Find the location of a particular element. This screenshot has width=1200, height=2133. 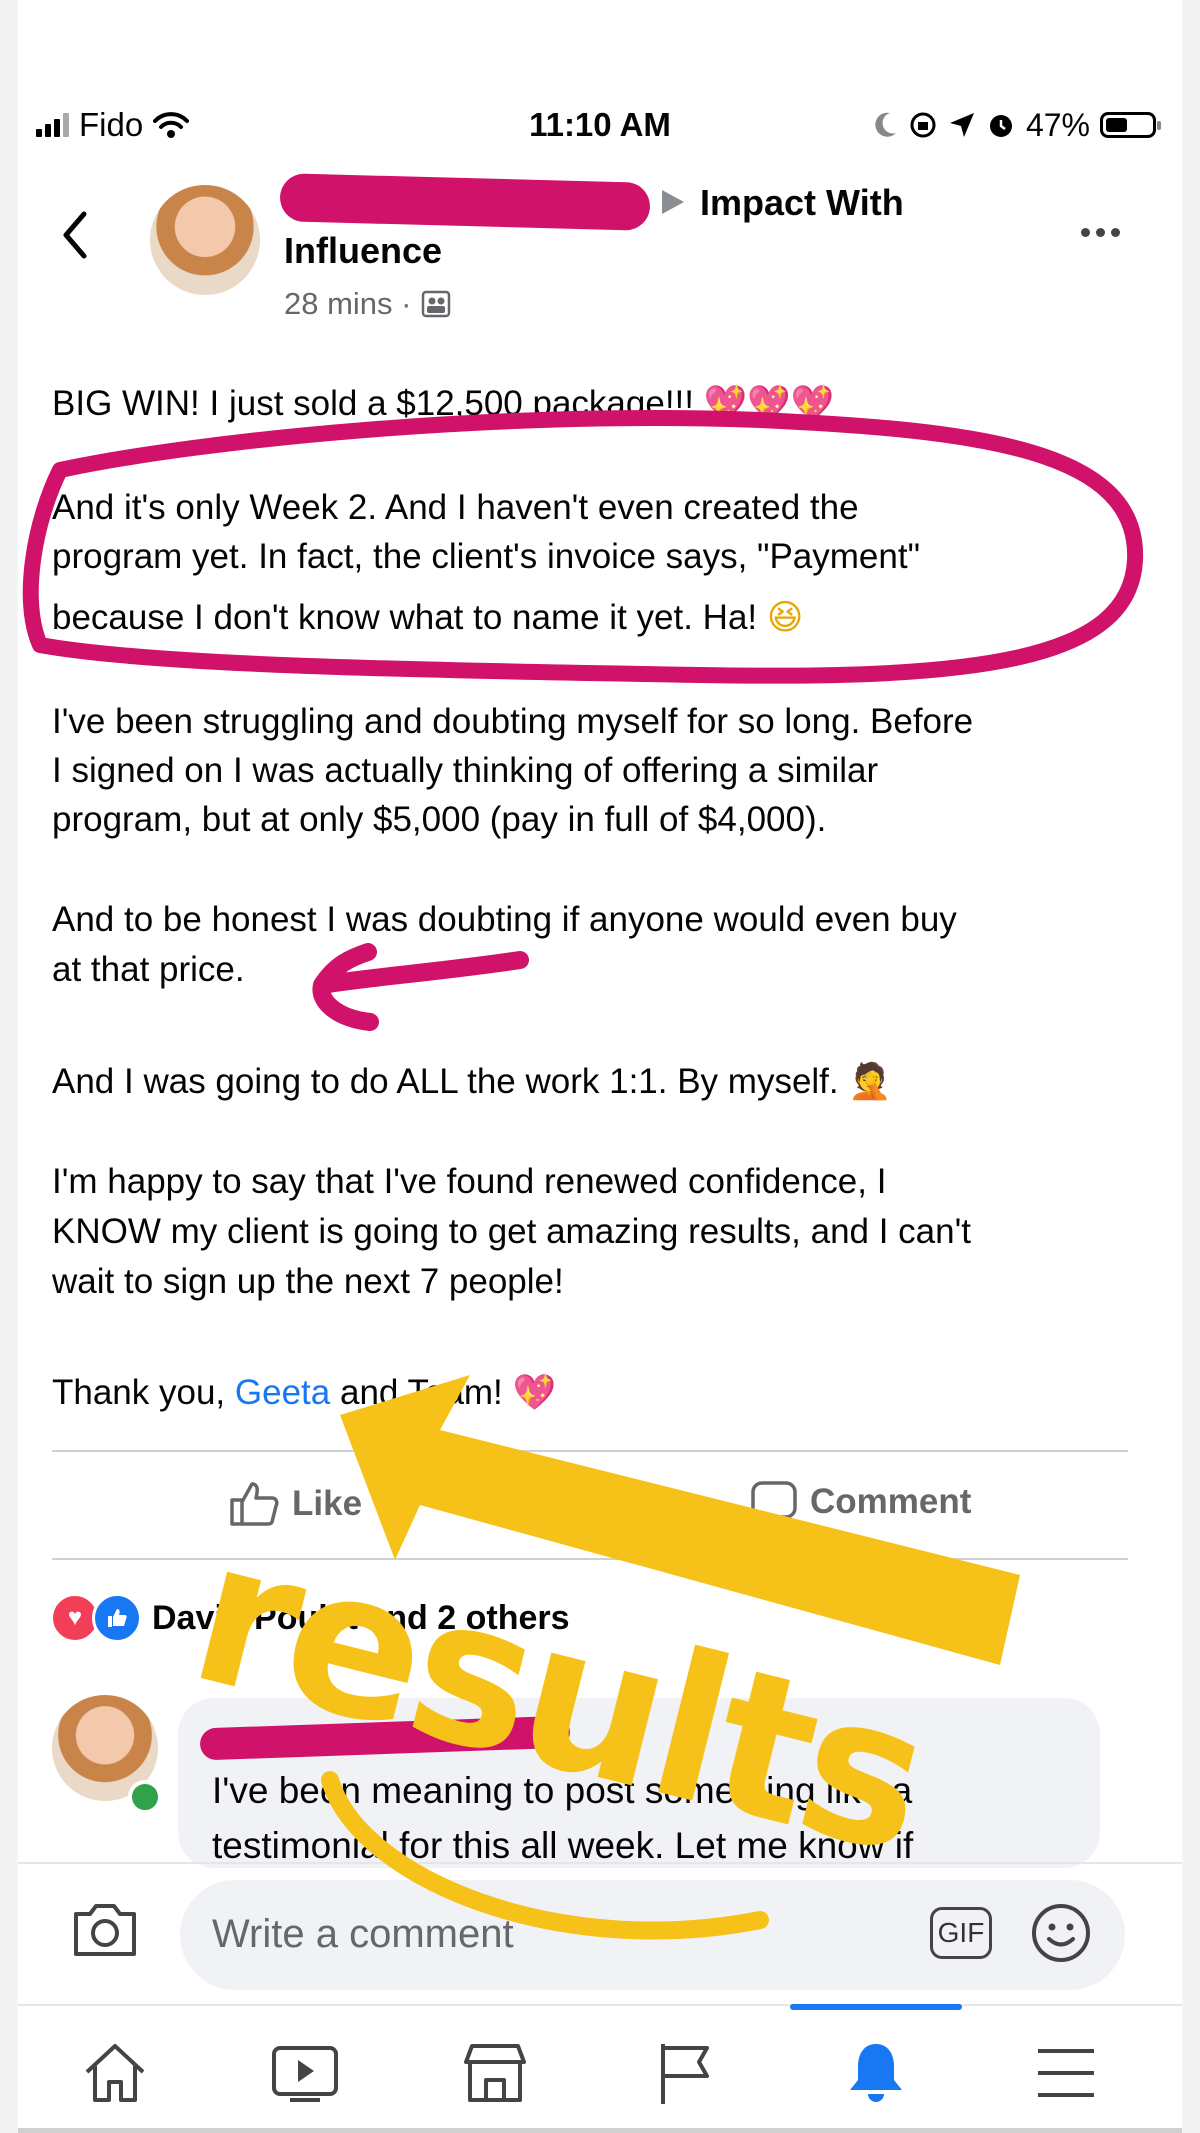

nav-watch is located at coordinates (305, 2073).